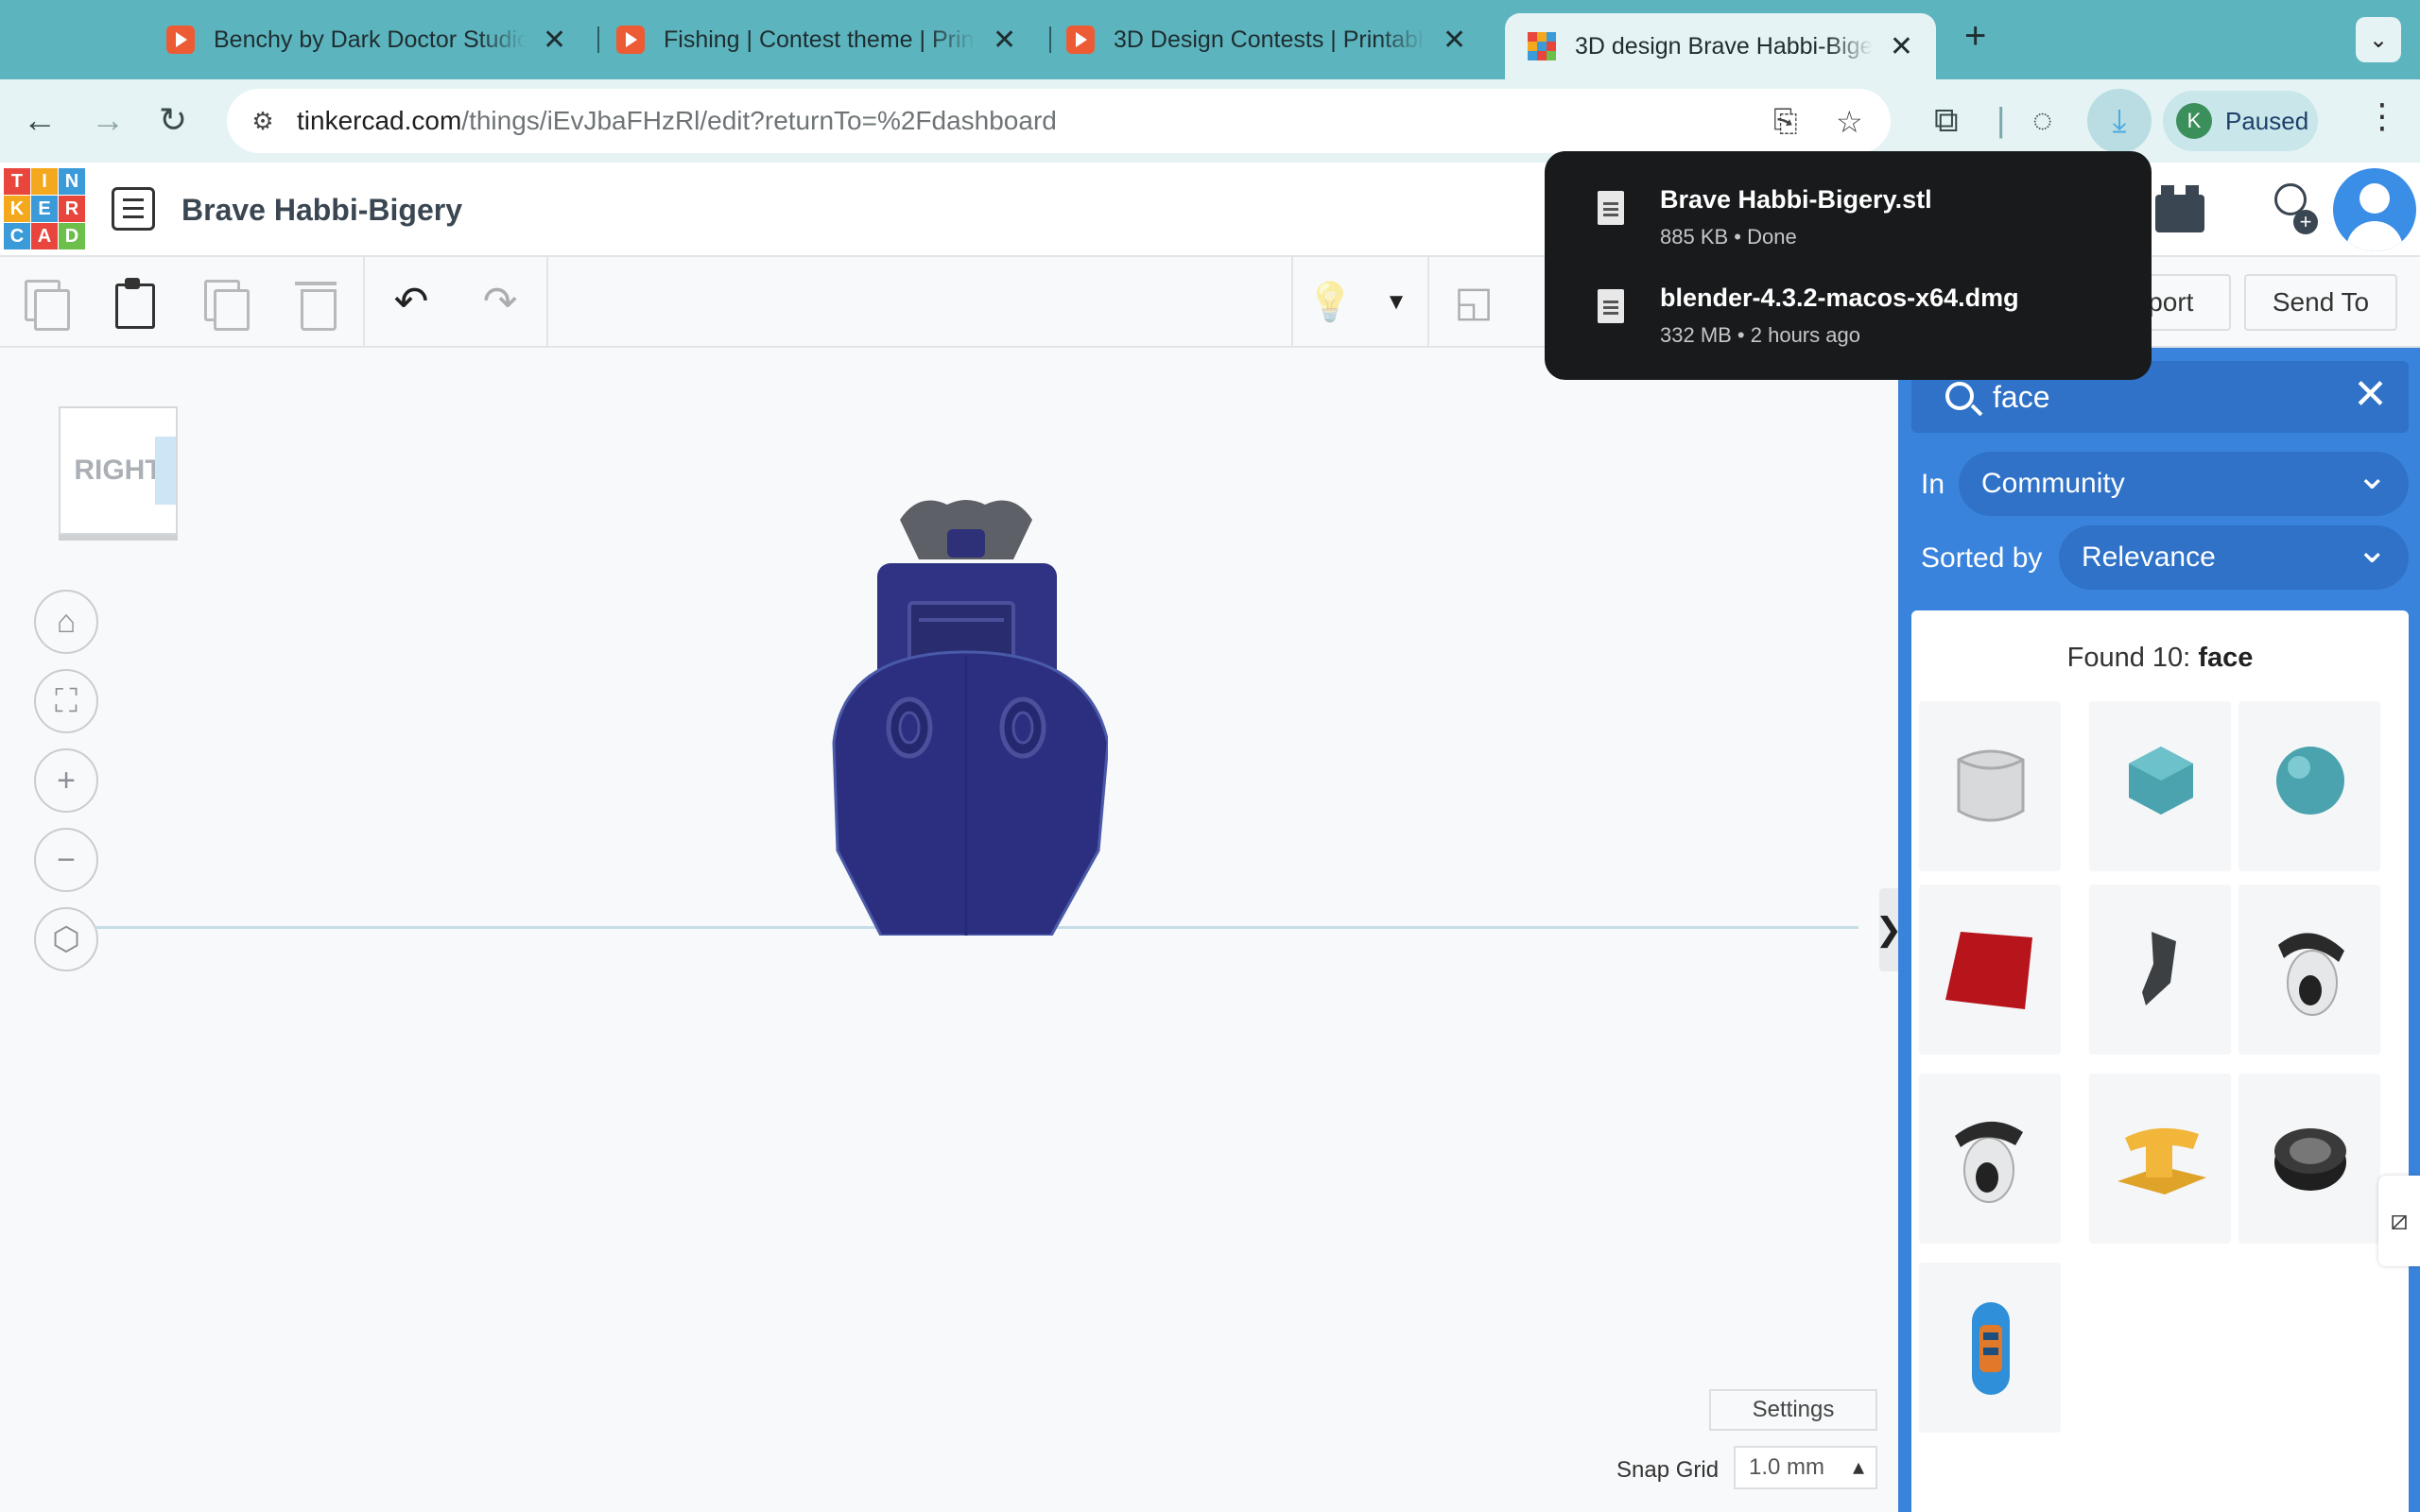 This screenshot has width=2420, height=1512. I want to click on tab-title: 3D design Brave Habbi-Bigery, so click(1724, 46).